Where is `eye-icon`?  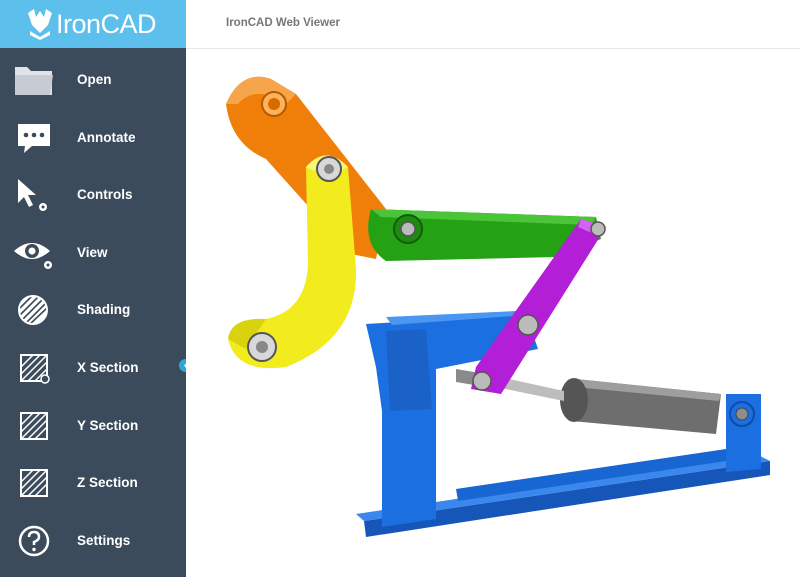 eye-icon is located at coordinates (34, 253).